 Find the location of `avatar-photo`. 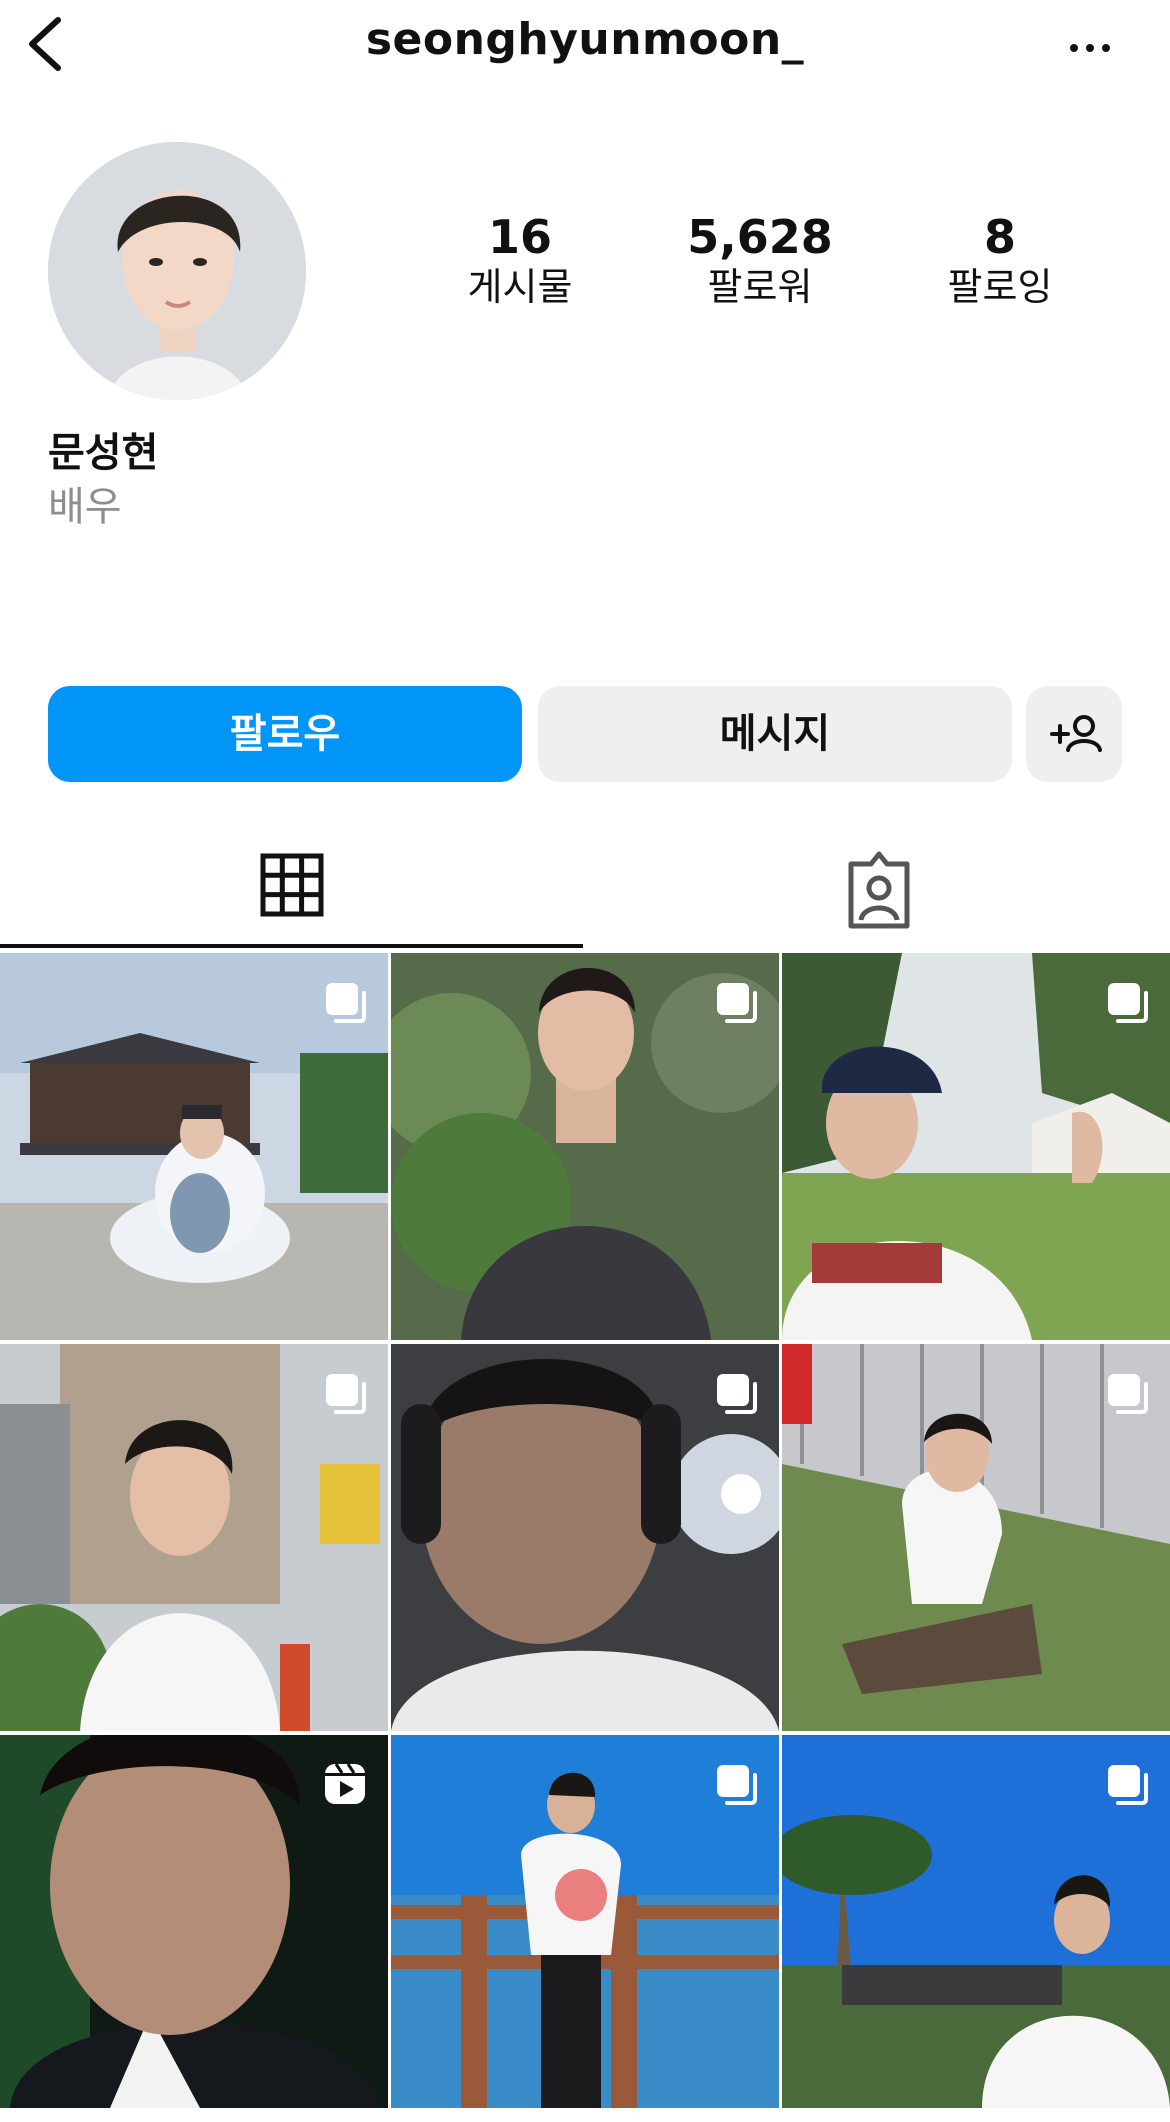

avatar-photo is located at coordinates (177, 271).